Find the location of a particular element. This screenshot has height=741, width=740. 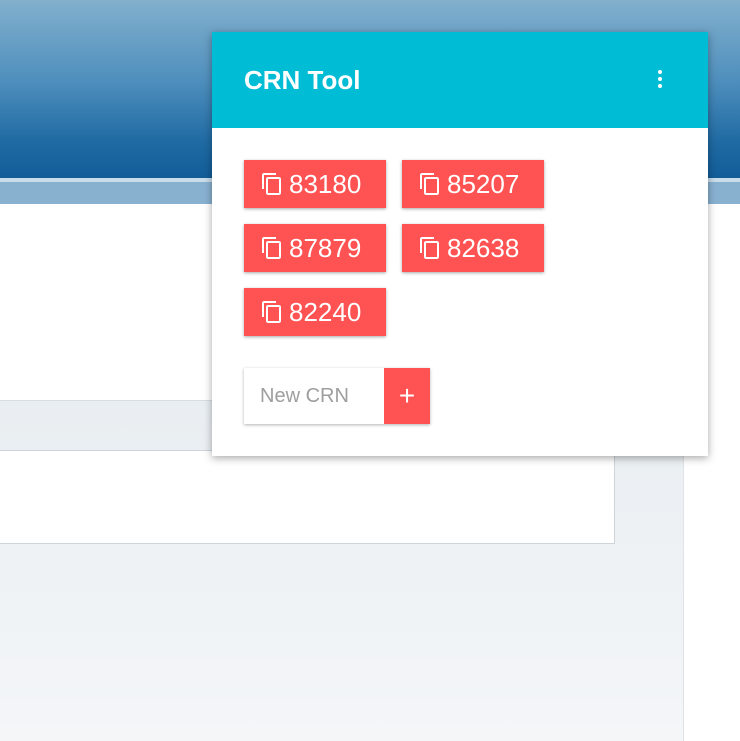

crn-chip: 87879 is located at coordinates (315, 248).